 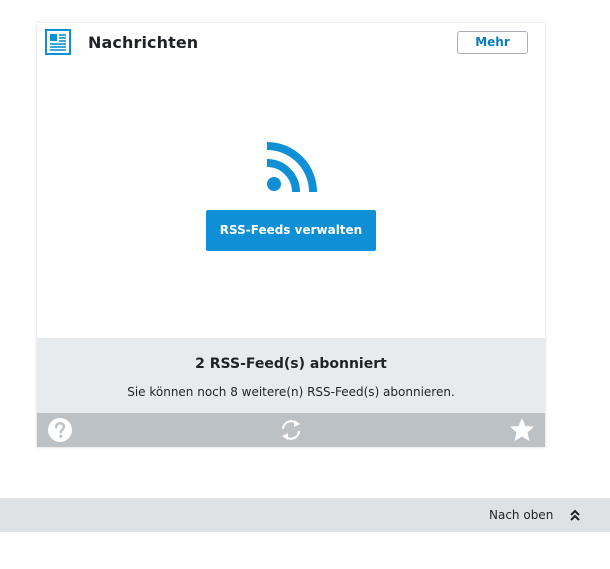 I want to click on rss-icon, so click(x=291, y=167).